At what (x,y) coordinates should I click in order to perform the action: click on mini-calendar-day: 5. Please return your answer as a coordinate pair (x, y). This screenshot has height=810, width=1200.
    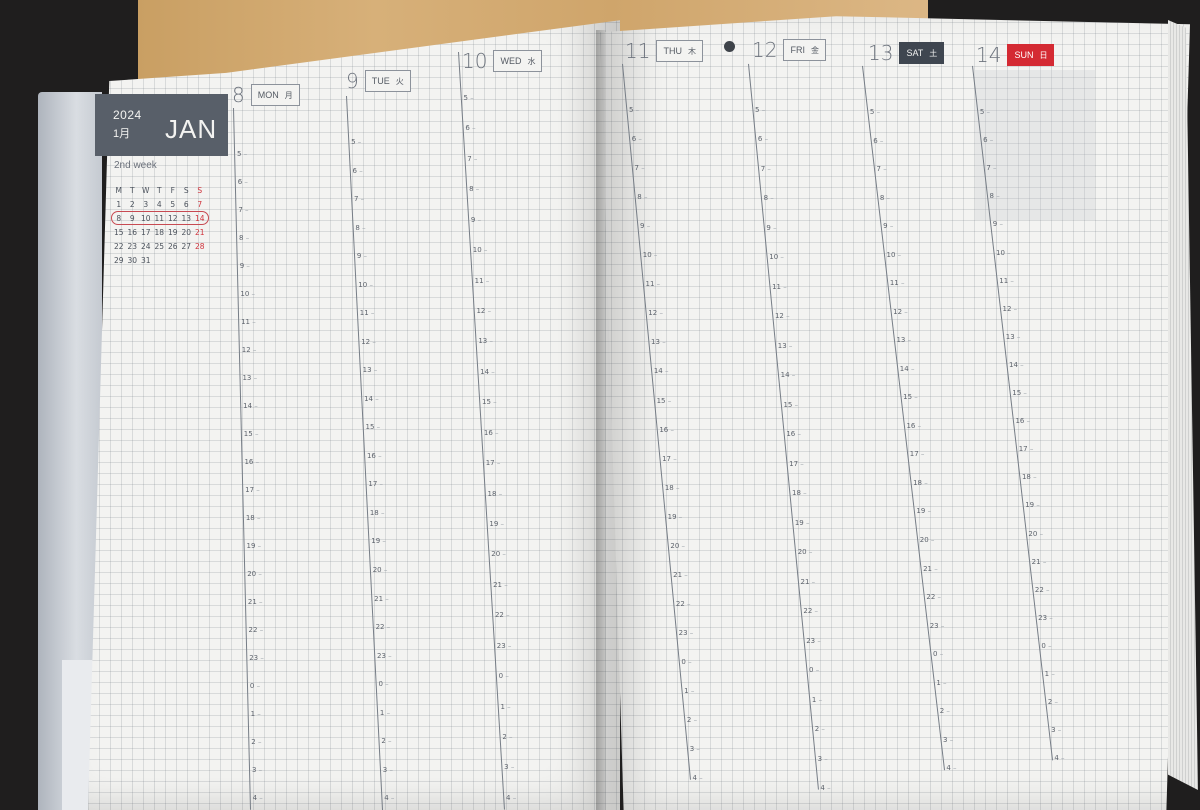
    Looking at the image, I should click on (173, 204).